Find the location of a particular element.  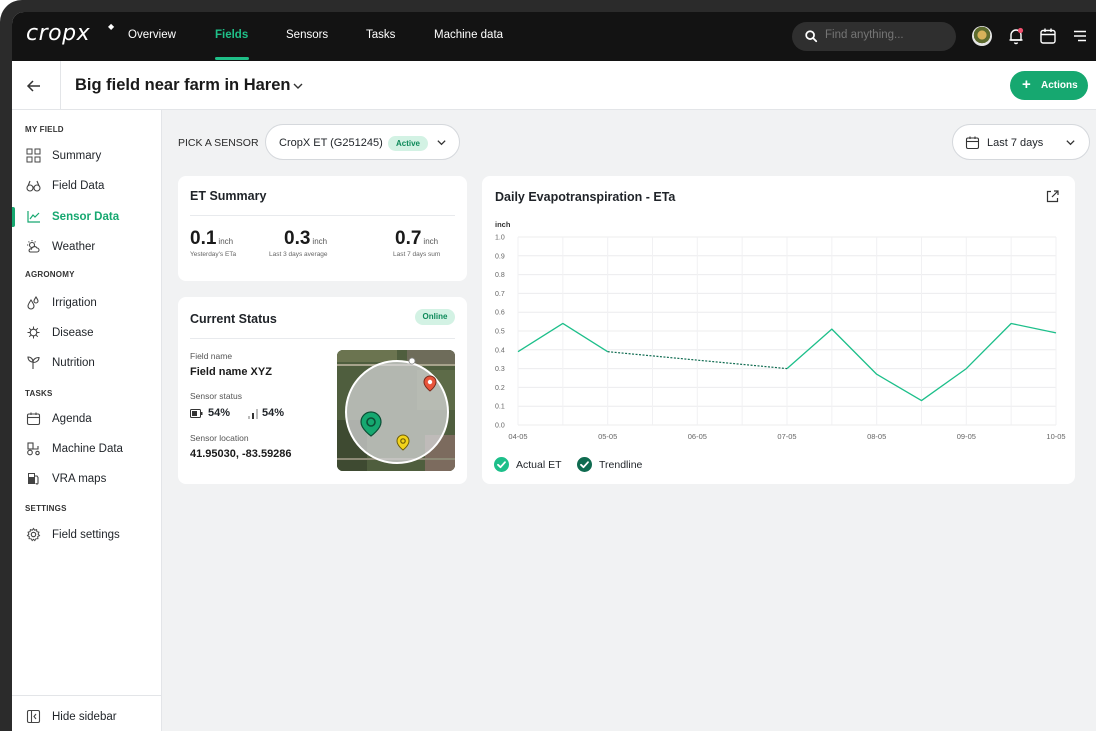

droplets-icon is located at coordinates (33, 302).